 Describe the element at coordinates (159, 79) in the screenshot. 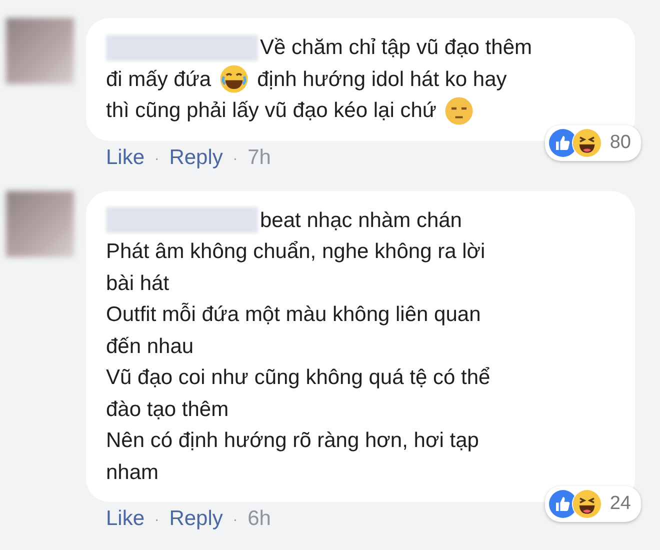

I see `comment-text: đi mấy đứa` at that location.